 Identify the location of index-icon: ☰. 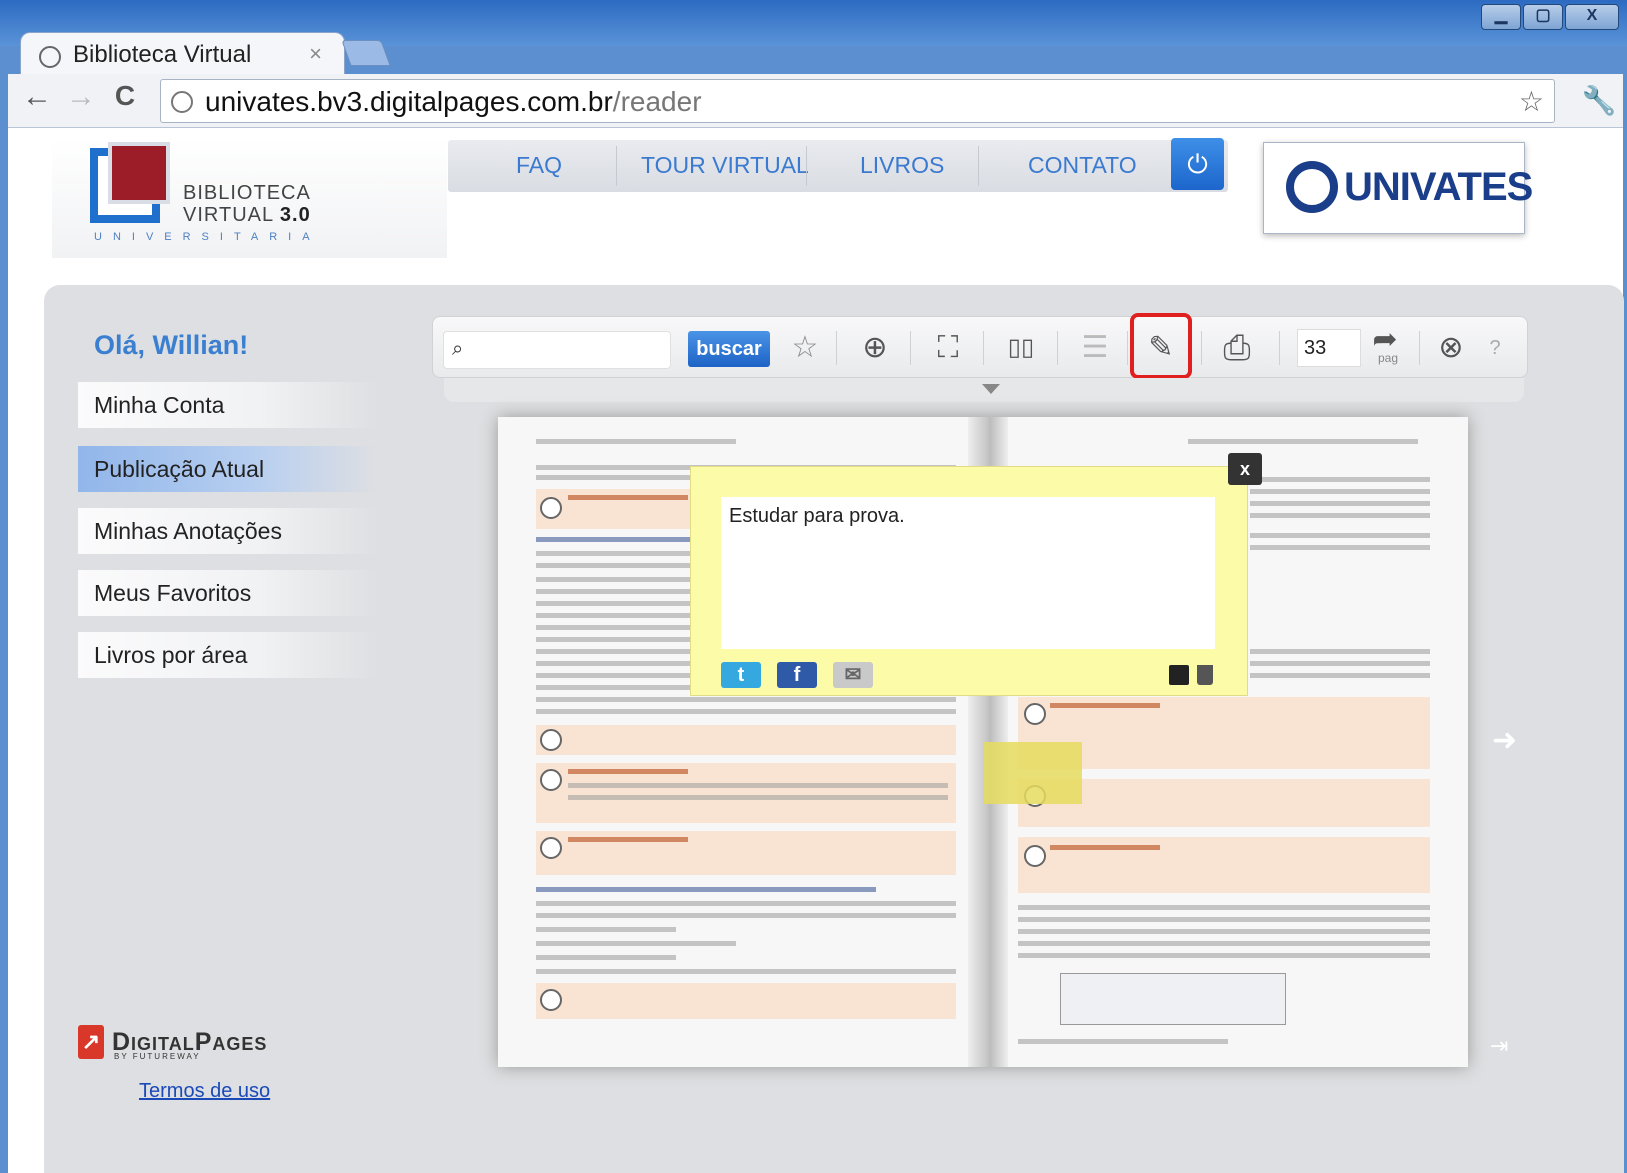
(1095, 348).